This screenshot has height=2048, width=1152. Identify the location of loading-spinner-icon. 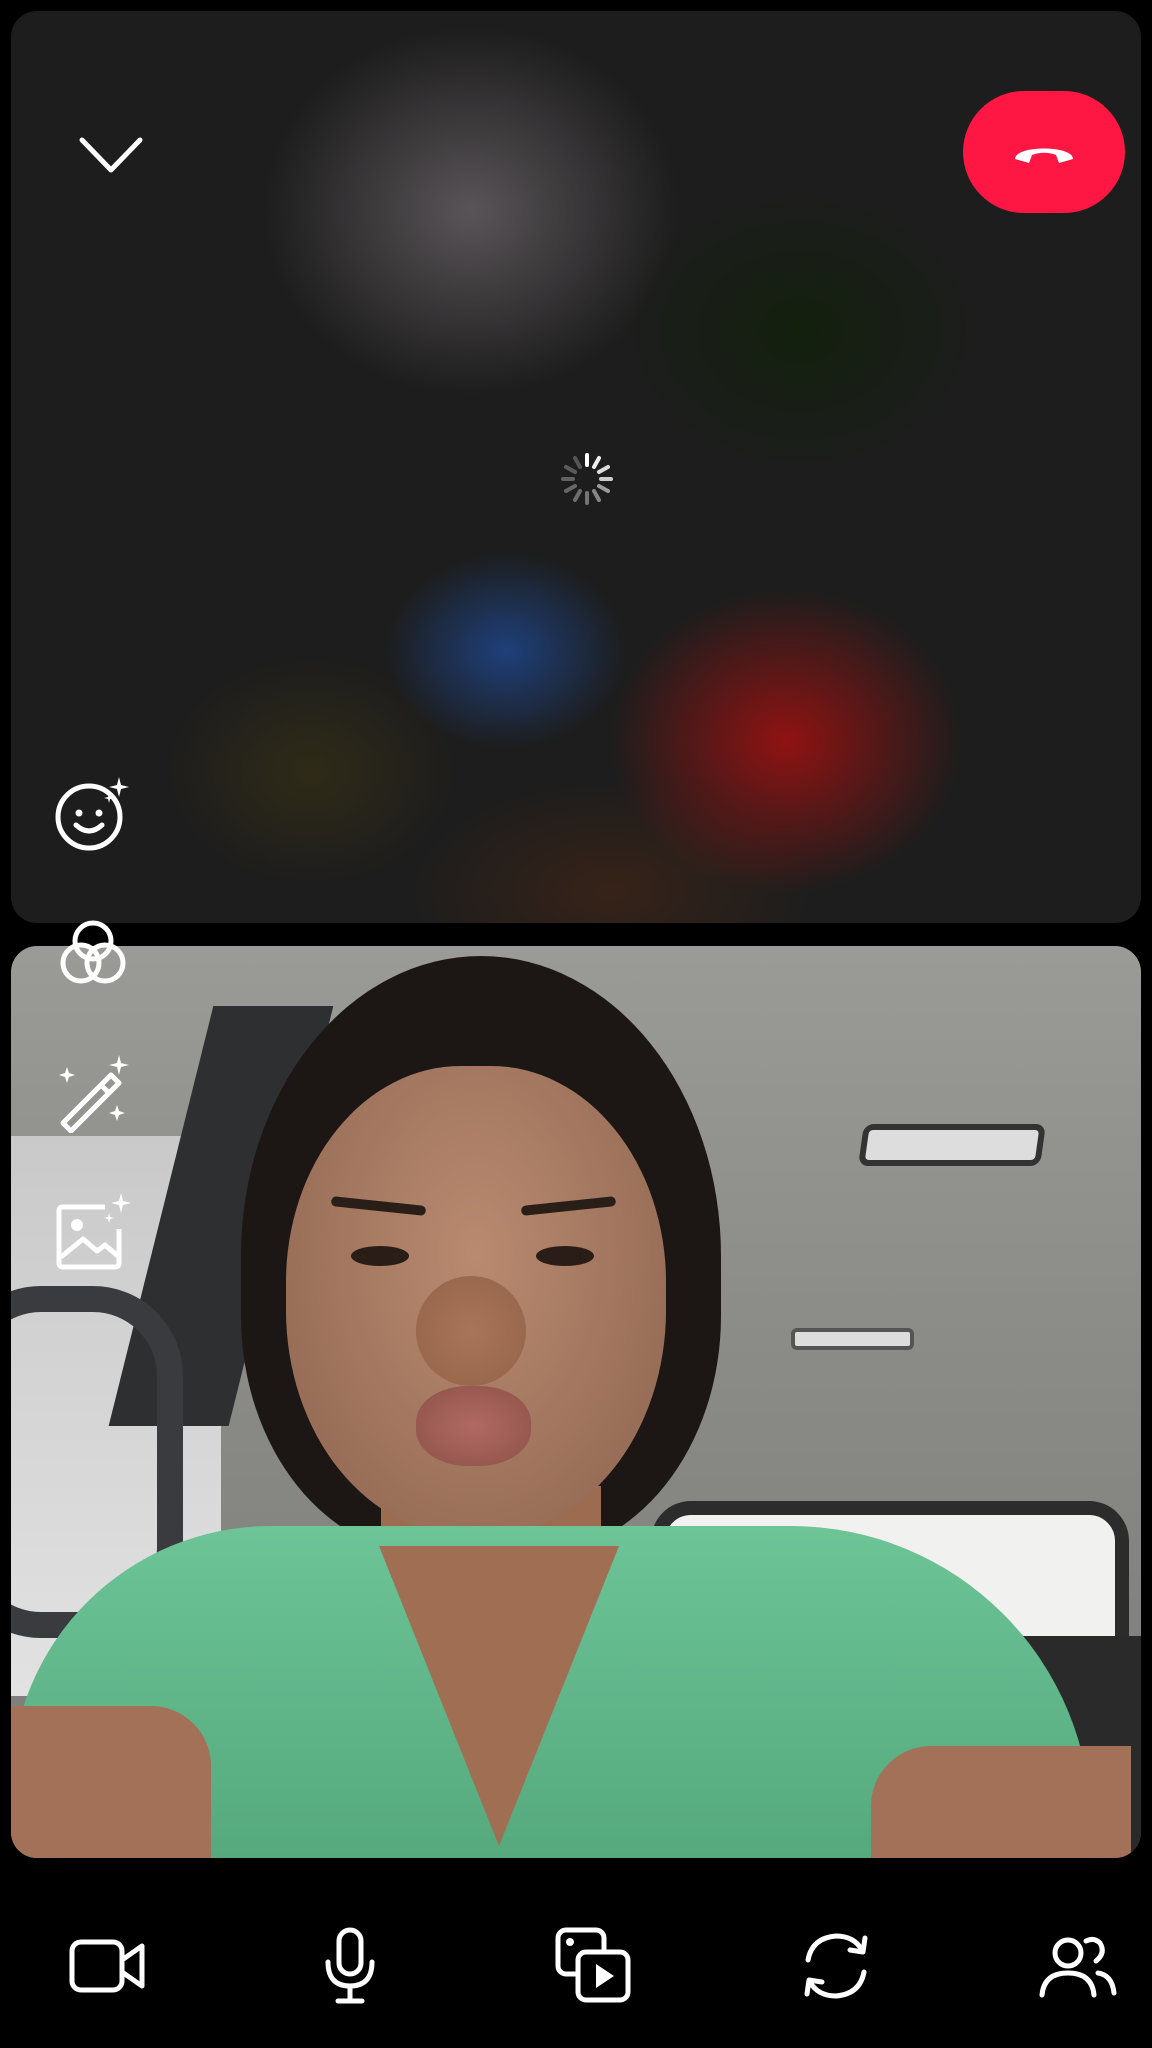
(587, 479).